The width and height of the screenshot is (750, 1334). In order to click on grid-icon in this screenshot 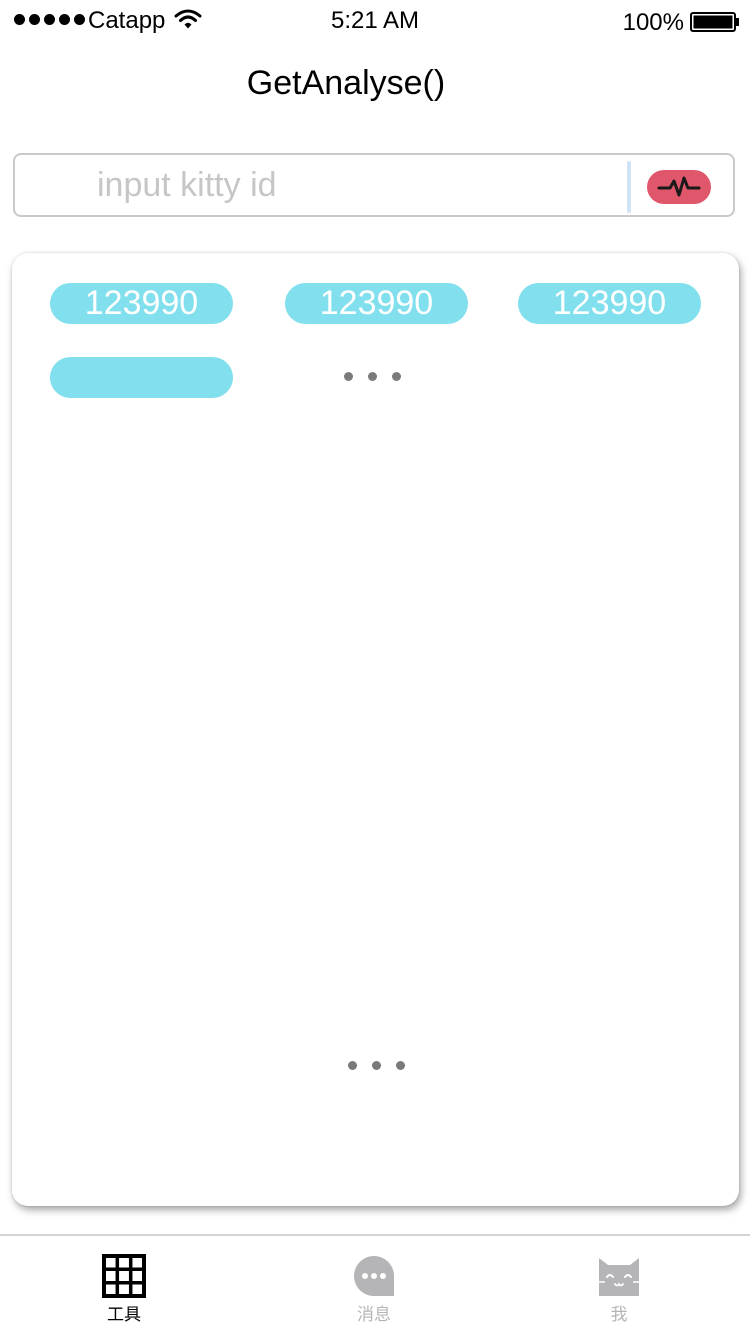, I will do `click(124, 1276)`.